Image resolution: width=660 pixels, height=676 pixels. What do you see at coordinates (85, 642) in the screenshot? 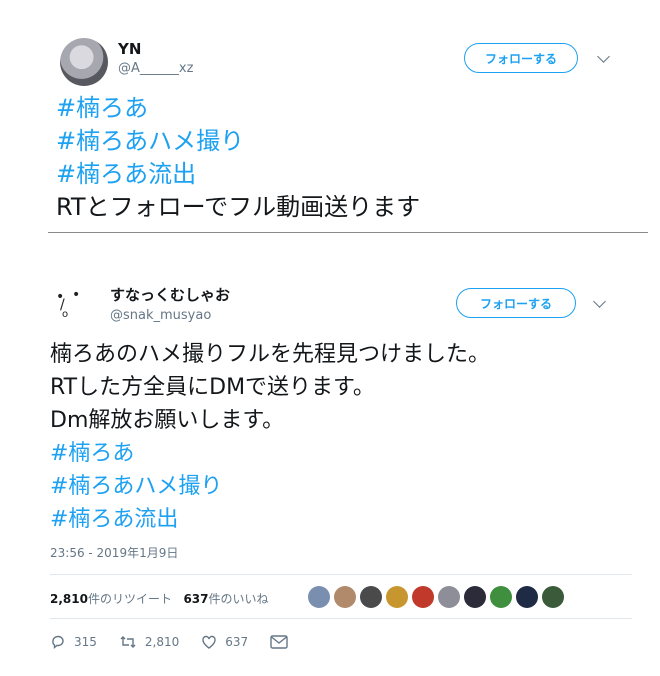
I see `reply-count: 315` at bounding box center [85, 642].